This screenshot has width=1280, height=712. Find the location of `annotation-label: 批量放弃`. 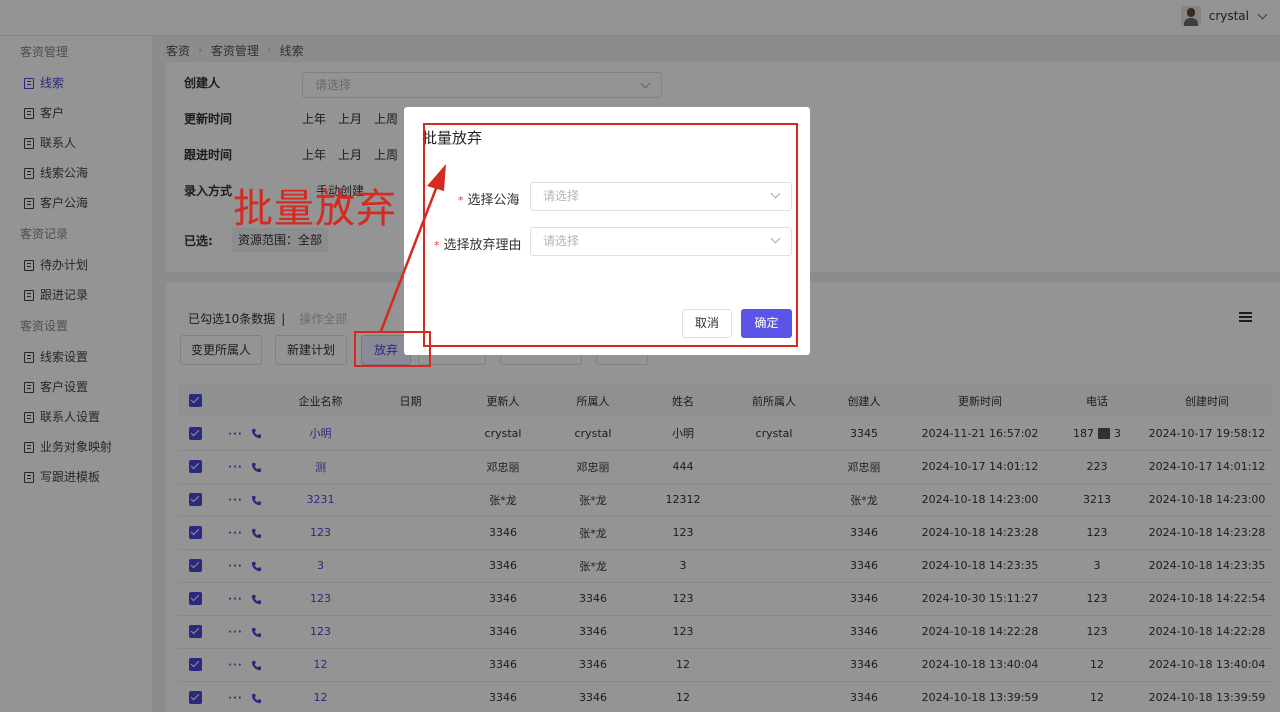

annotation-label: 批量放弃 is located at coordinates (315, 209).